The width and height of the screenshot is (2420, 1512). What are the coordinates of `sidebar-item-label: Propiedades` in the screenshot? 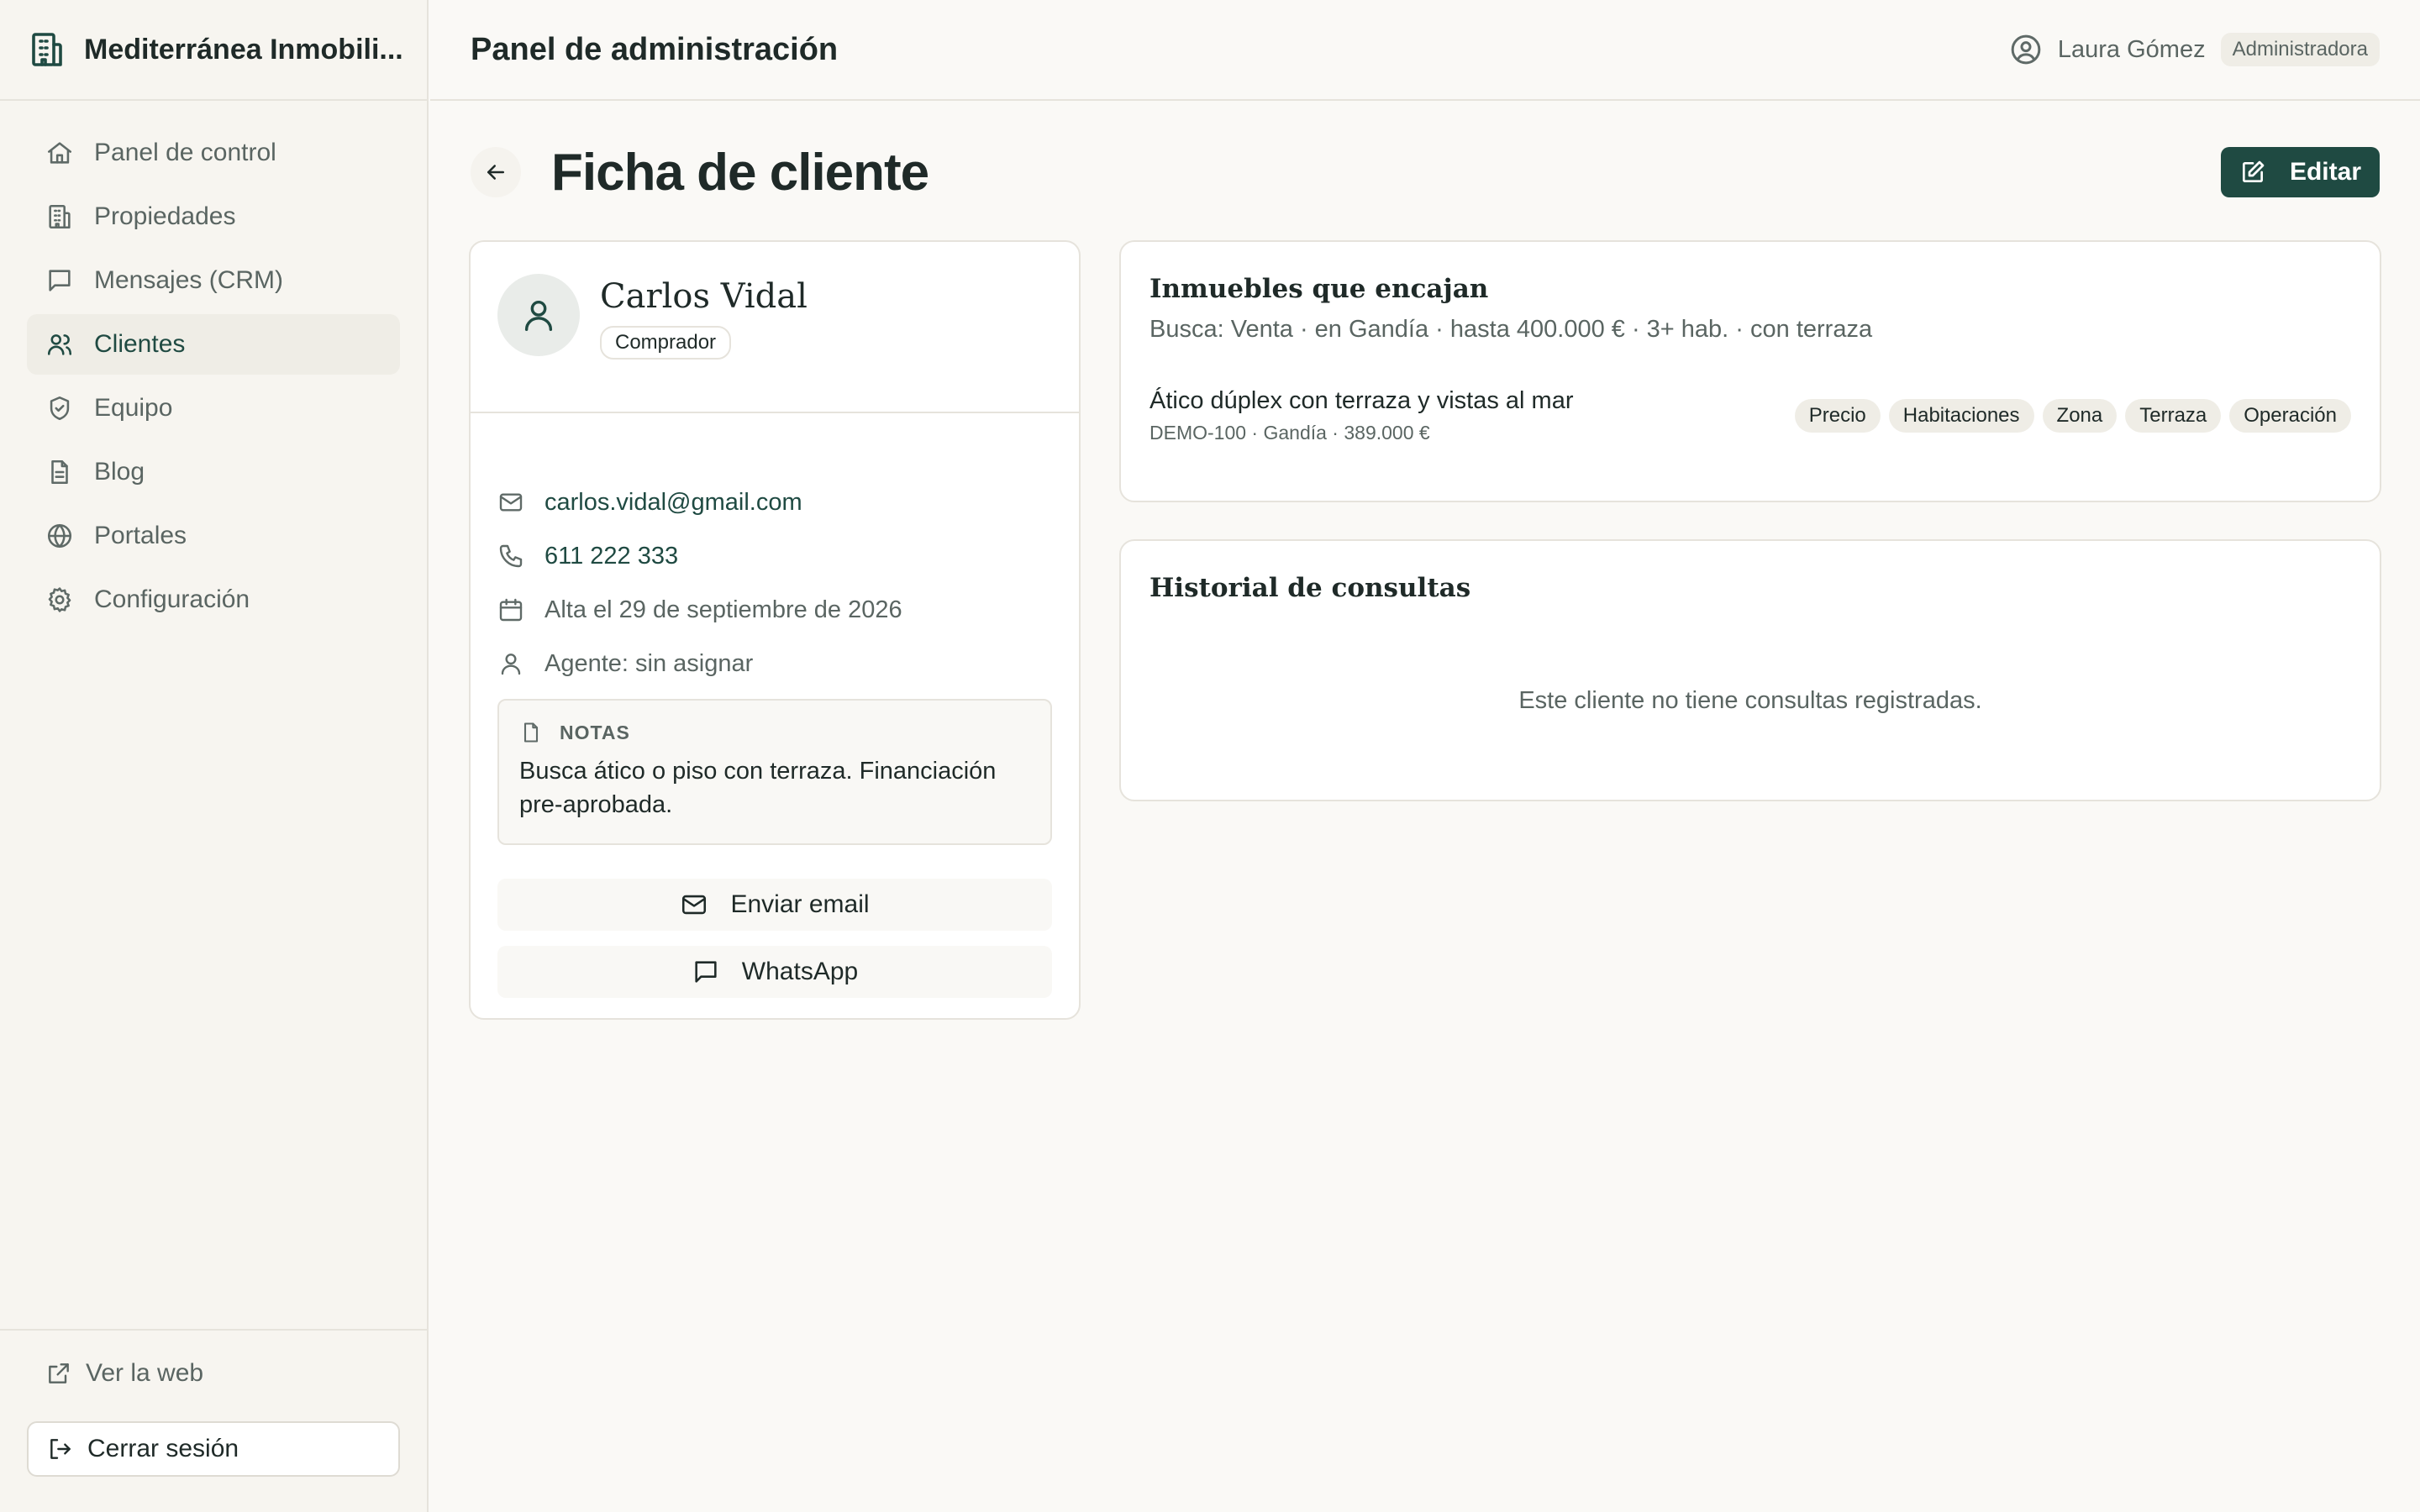 It's located at (165, 216).